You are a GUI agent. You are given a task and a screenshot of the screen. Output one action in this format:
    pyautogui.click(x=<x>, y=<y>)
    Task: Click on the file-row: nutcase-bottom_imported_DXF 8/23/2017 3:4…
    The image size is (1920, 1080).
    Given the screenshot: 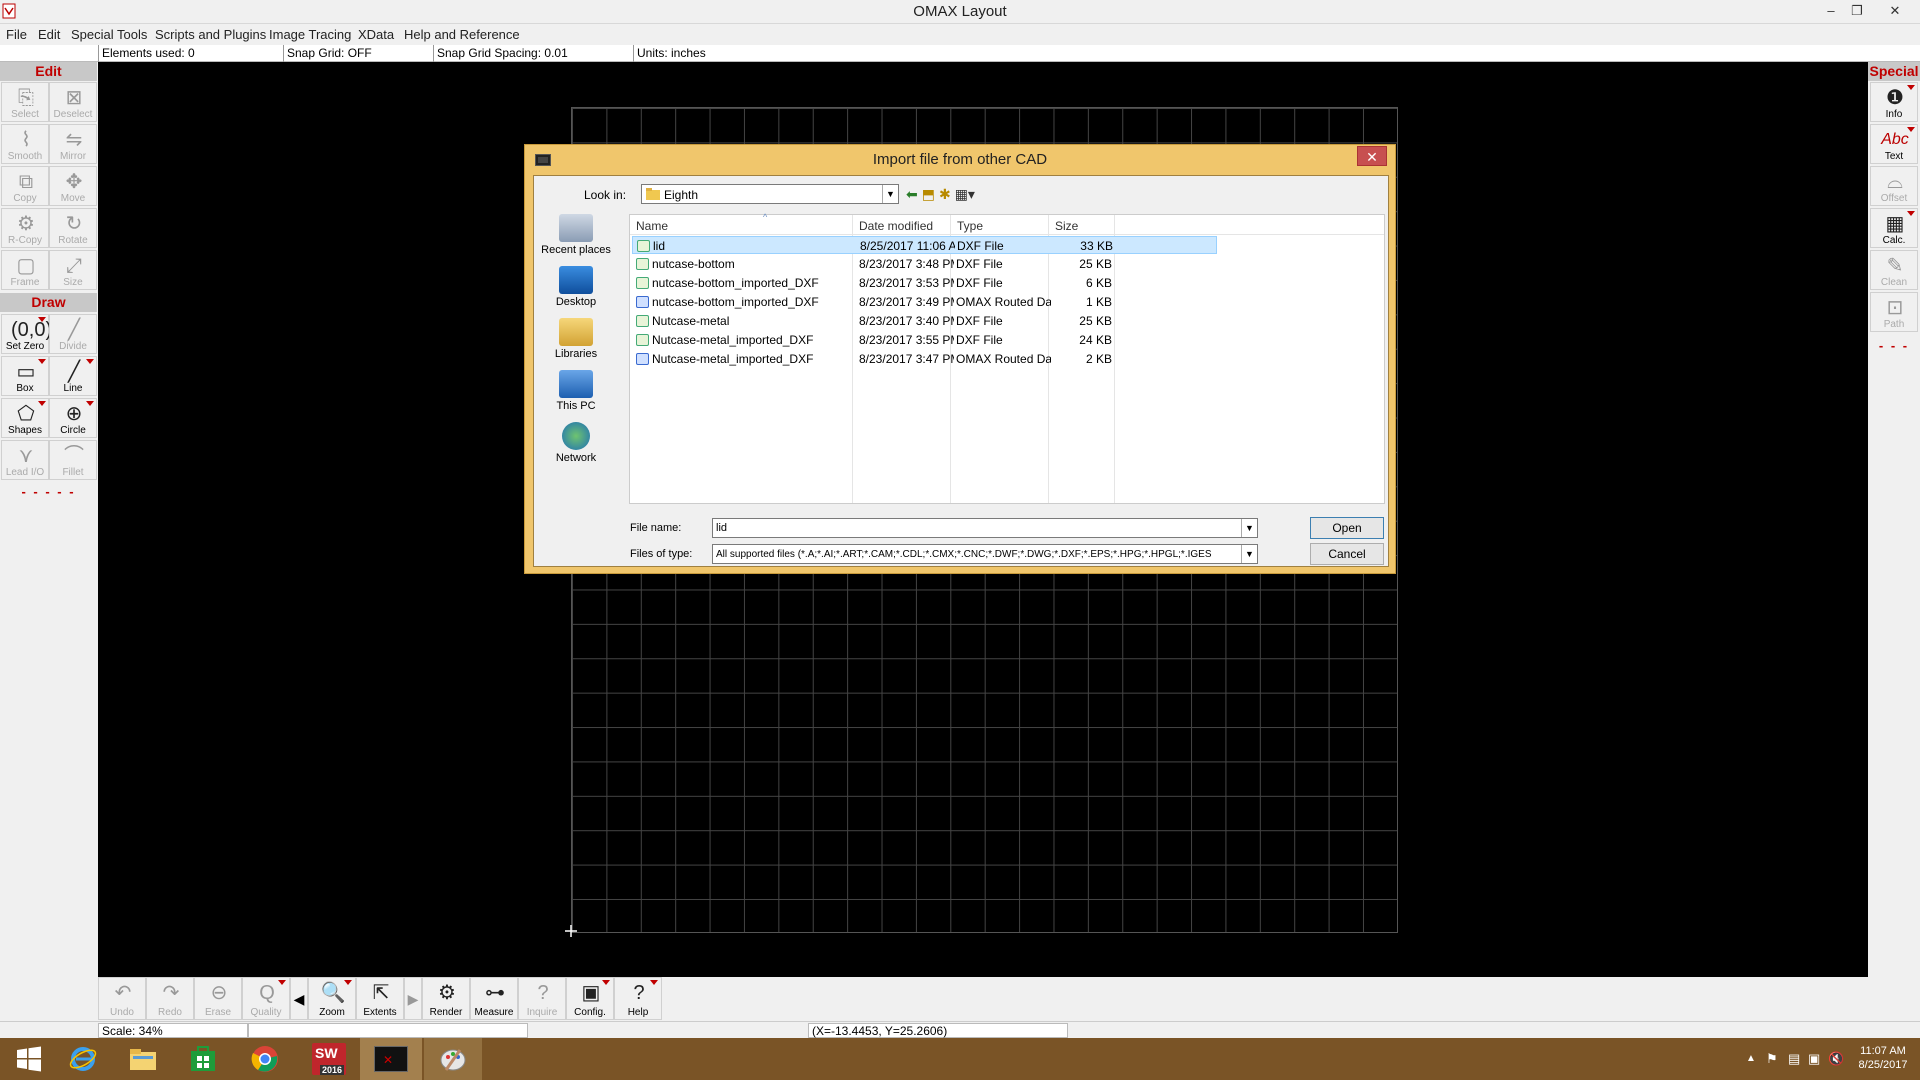 What is the action you would take?
    pyautogui.click(x=924, y=302)
    